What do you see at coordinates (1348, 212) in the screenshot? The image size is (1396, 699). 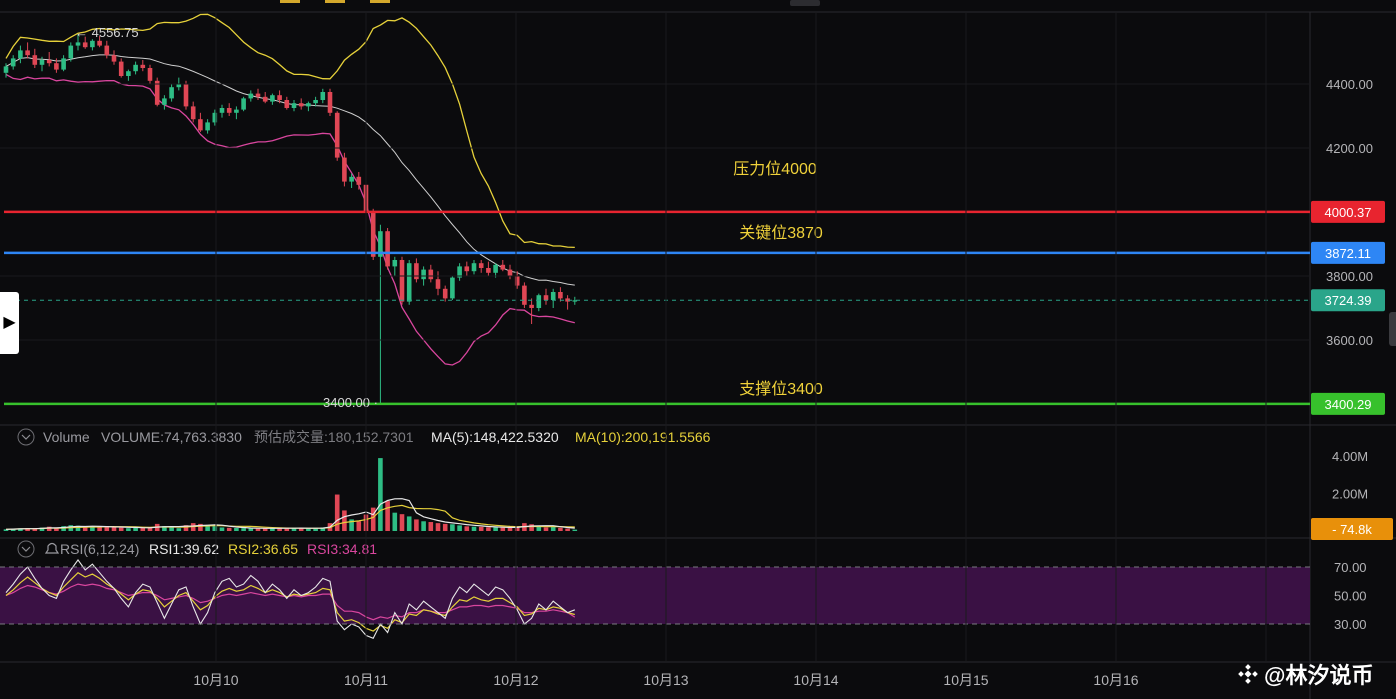 I see `level-label-resistance: 4000.37` at bounding box center [1348, 212].